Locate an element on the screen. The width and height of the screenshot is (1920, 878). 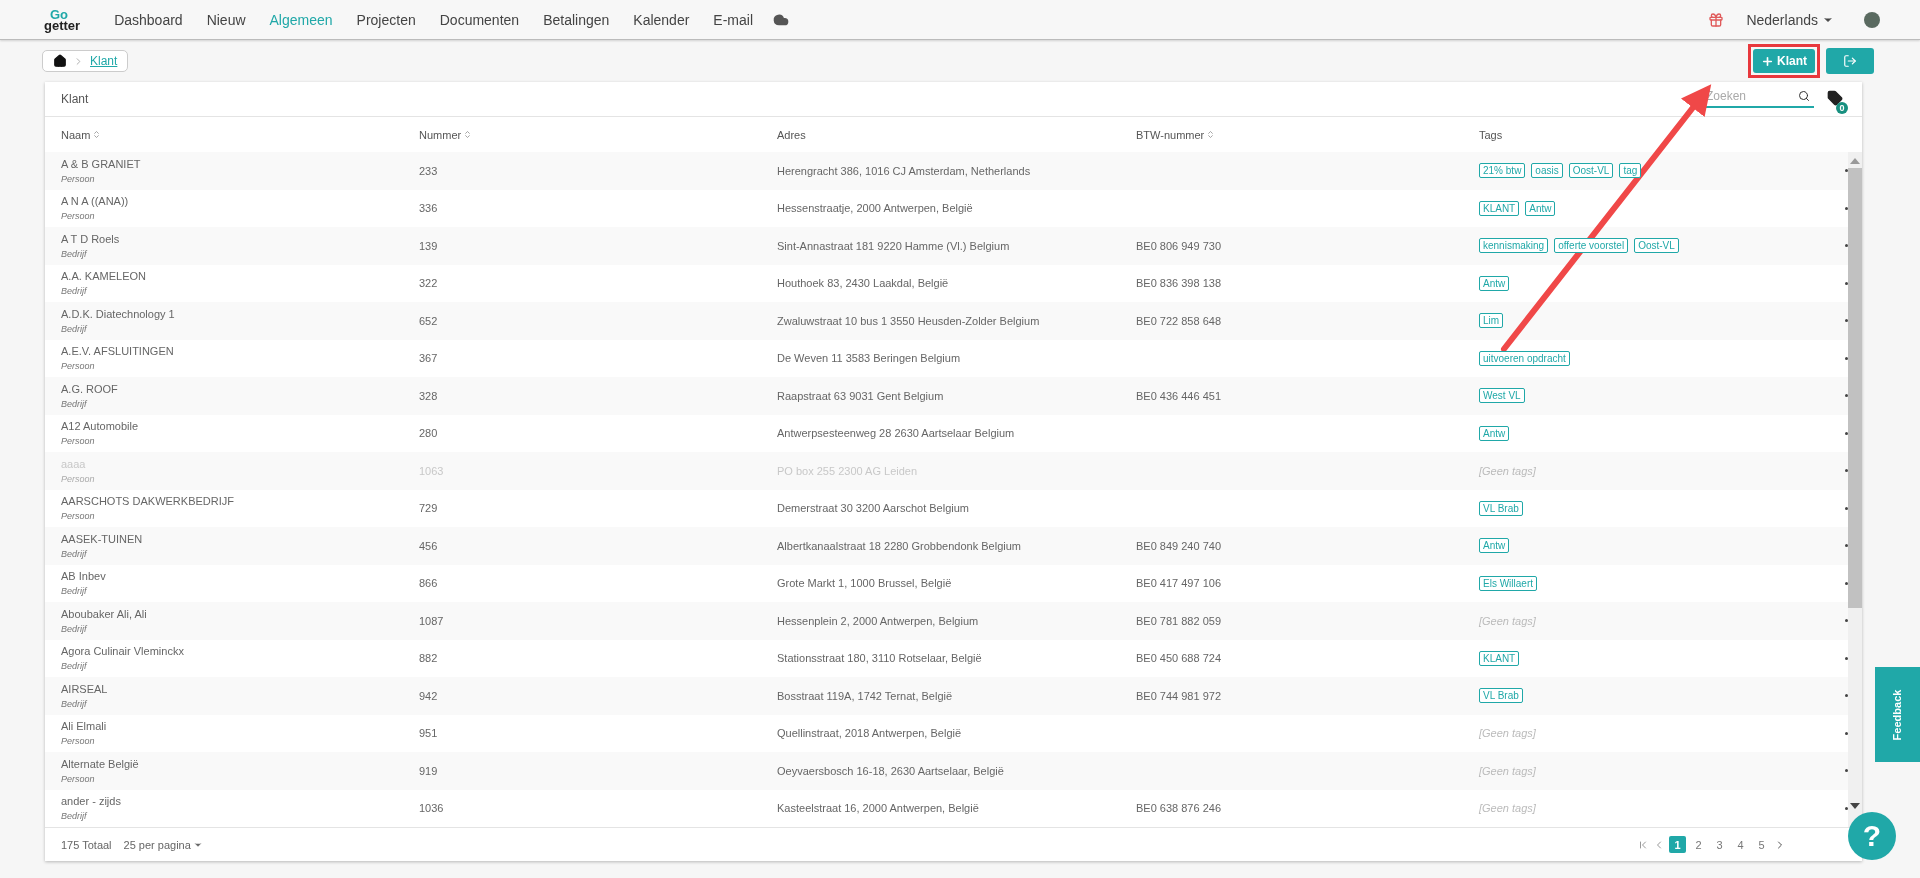
nav-link: Nieuw is located at coordinates (226, 19).